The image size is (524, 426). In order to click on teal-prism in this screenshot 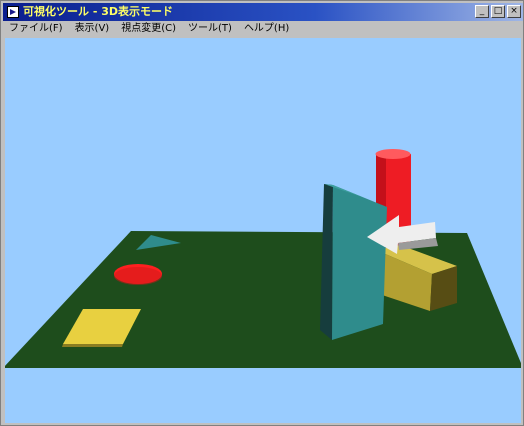, I will do `click(353, 262)`.